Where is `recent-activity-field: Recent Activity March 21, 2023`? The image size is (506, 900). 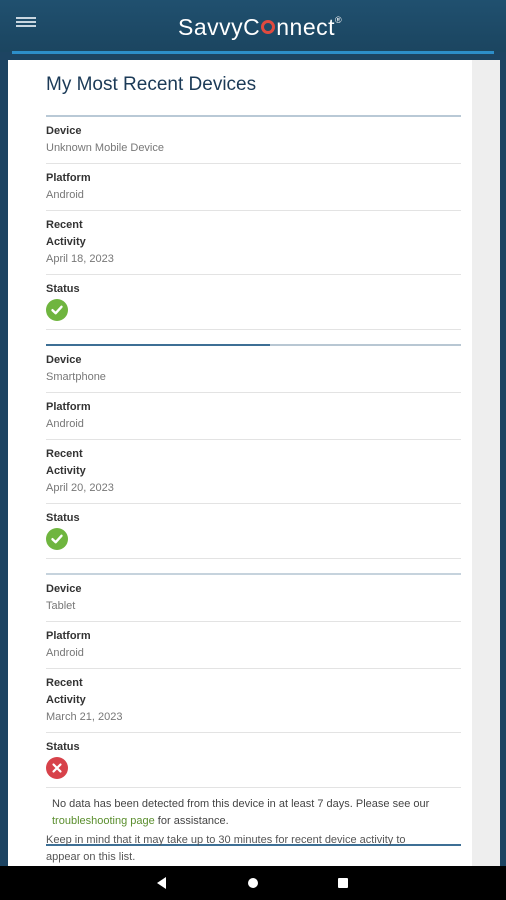
recent-activity-field: Recent Activity March 21, 2023 is located at coordinates (253, 701).